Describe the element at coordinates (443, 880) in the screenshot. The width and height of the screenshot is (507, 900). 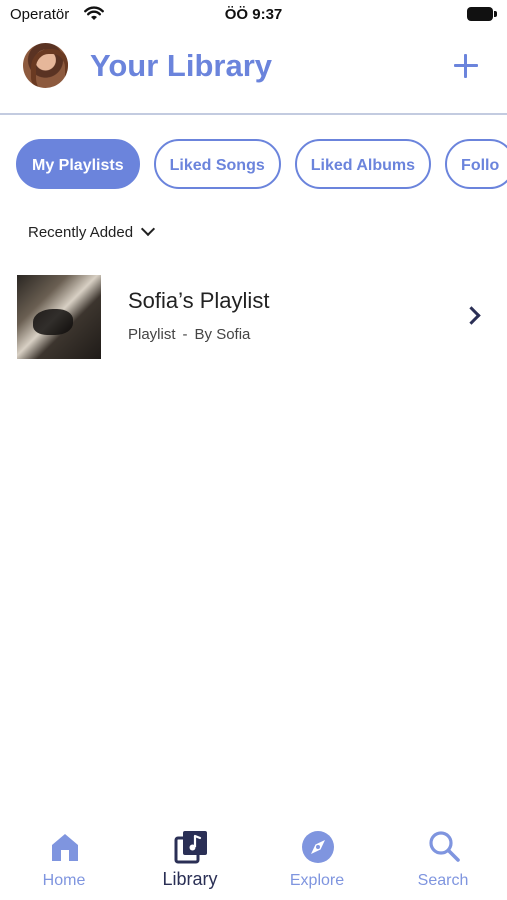
I see `tab-search-label: Search` at that location.